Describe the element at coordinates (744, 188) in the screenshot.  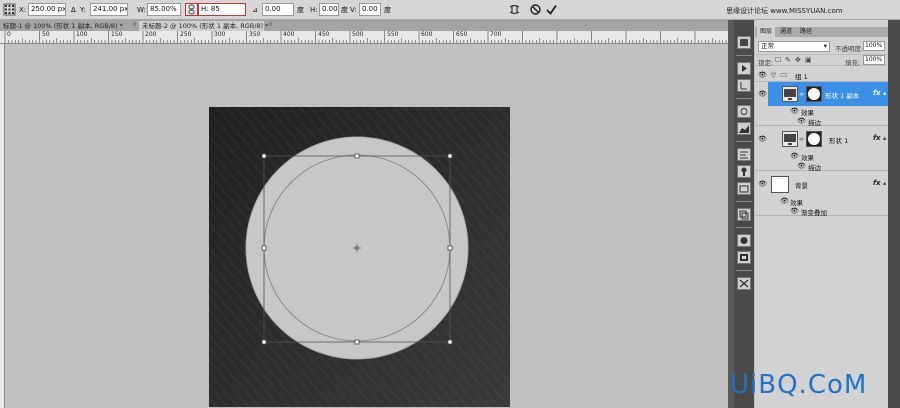
I see `tool-presets-icon` at that location.